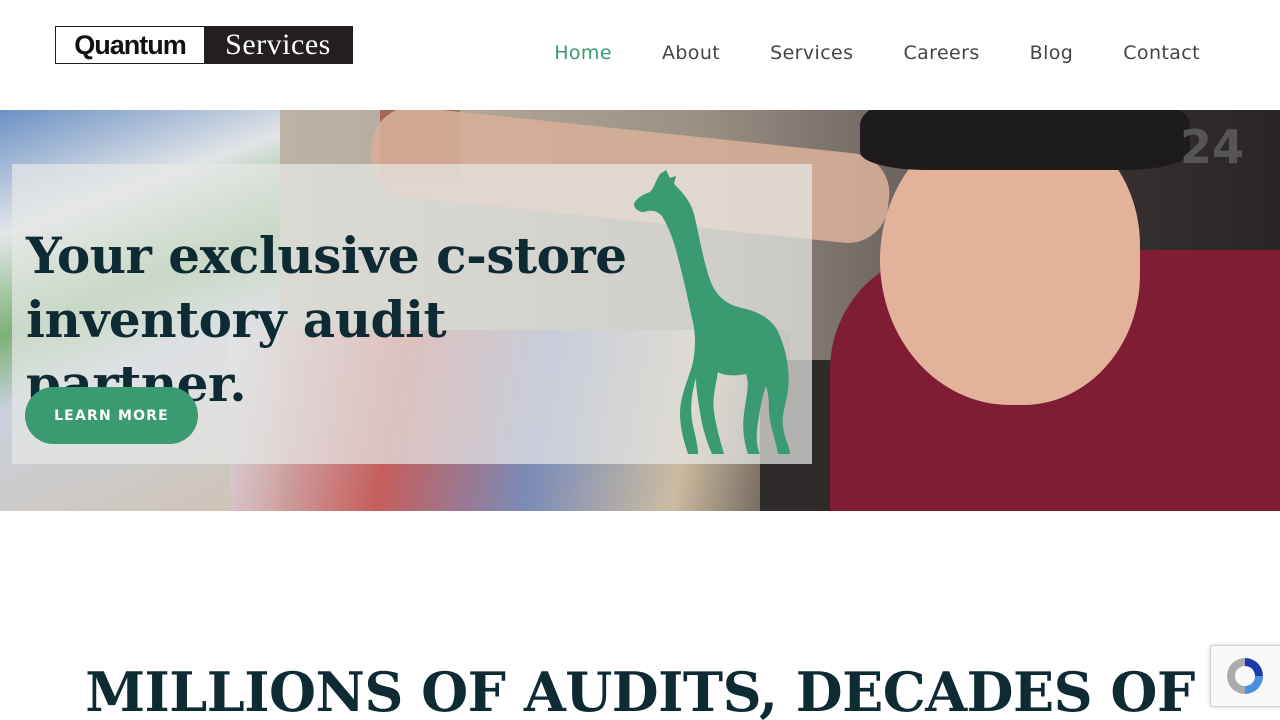  Describe the element at coordinates (583, 53) in the screenshot. I see `nav-item-home: Home` at that location.